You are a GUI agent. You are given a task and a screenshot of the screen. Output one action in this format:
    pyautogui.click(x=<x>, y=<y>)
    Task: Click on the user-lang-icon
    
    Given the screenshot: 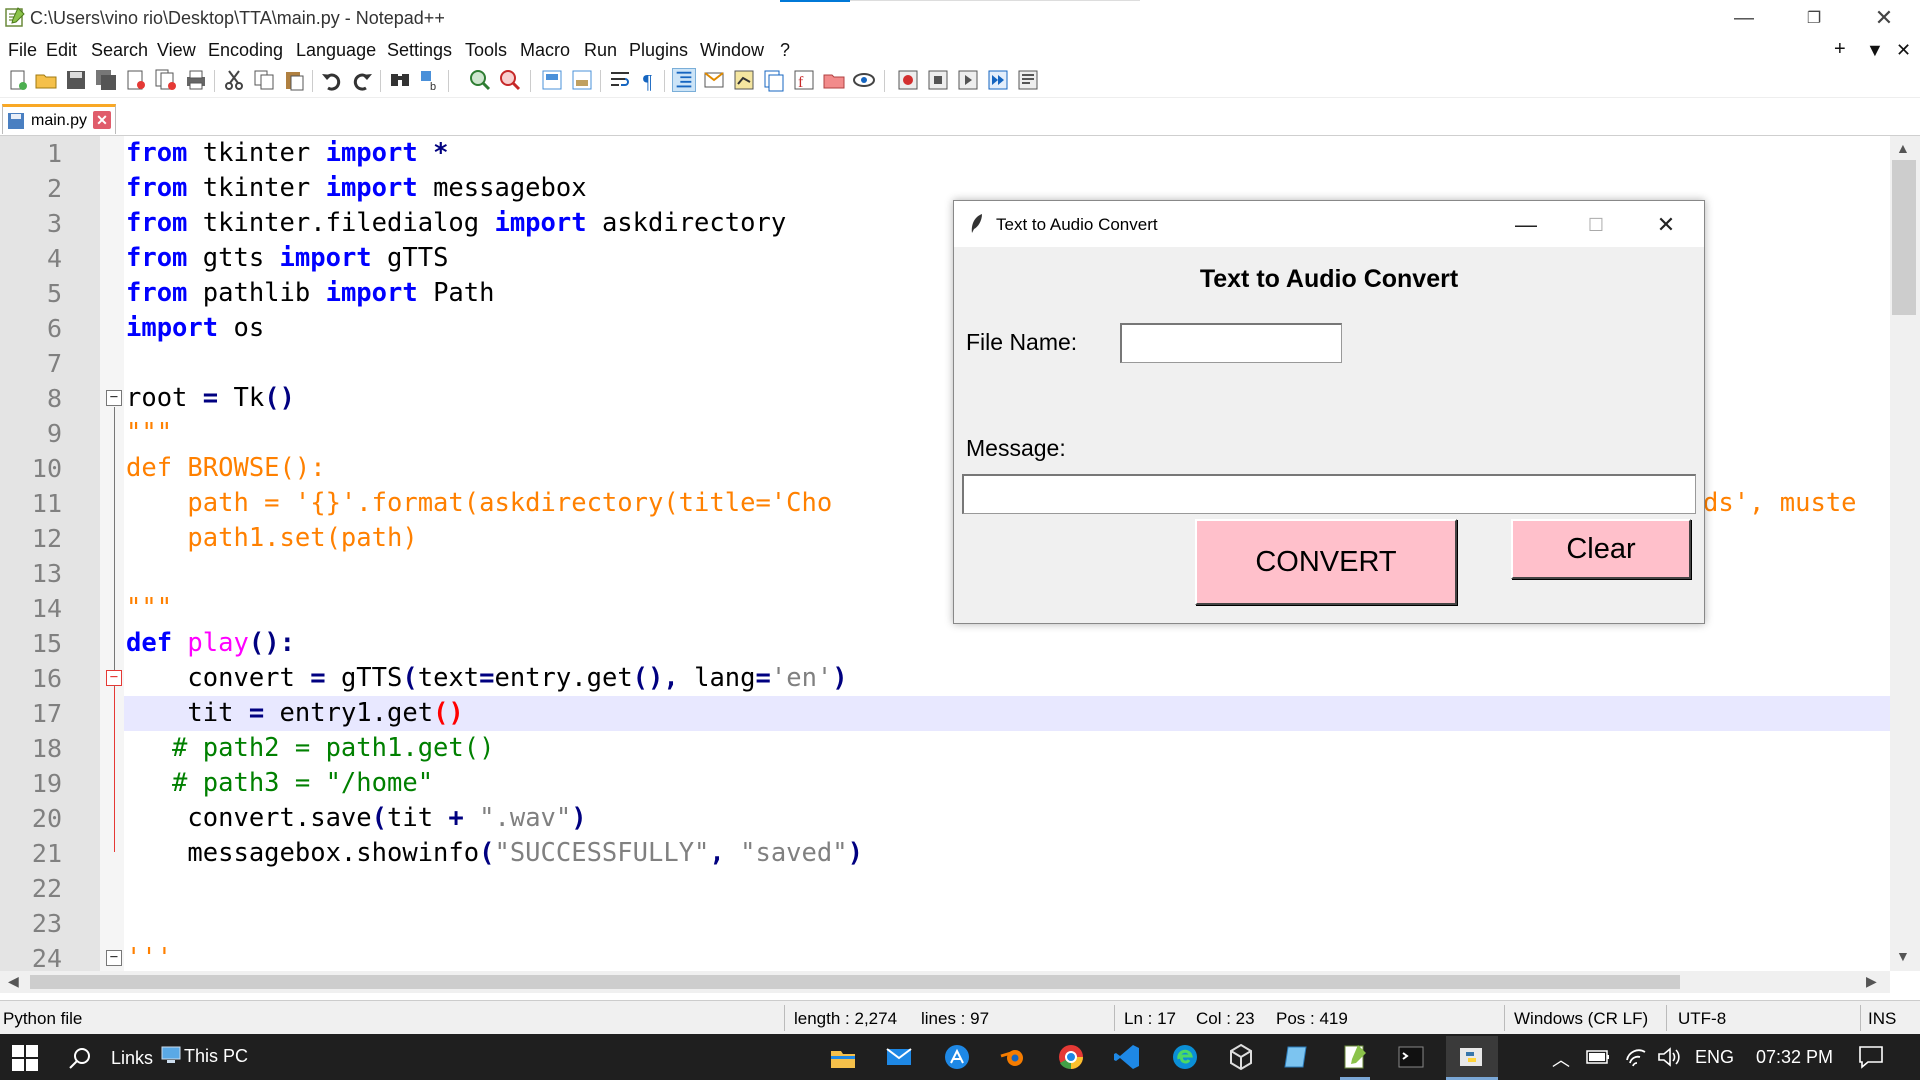 What is the action you would take?
    pyautogui.click(x=714, y=80)
    